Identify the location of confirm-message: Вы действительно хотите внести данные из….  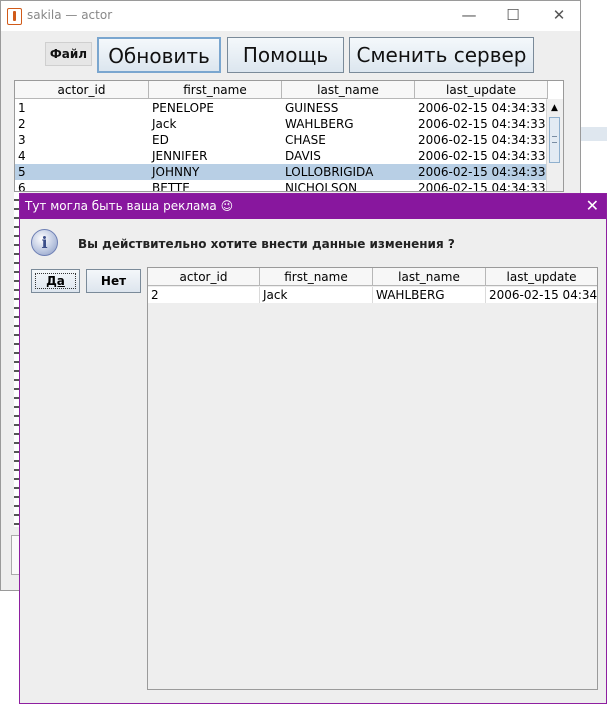
(266, 244).